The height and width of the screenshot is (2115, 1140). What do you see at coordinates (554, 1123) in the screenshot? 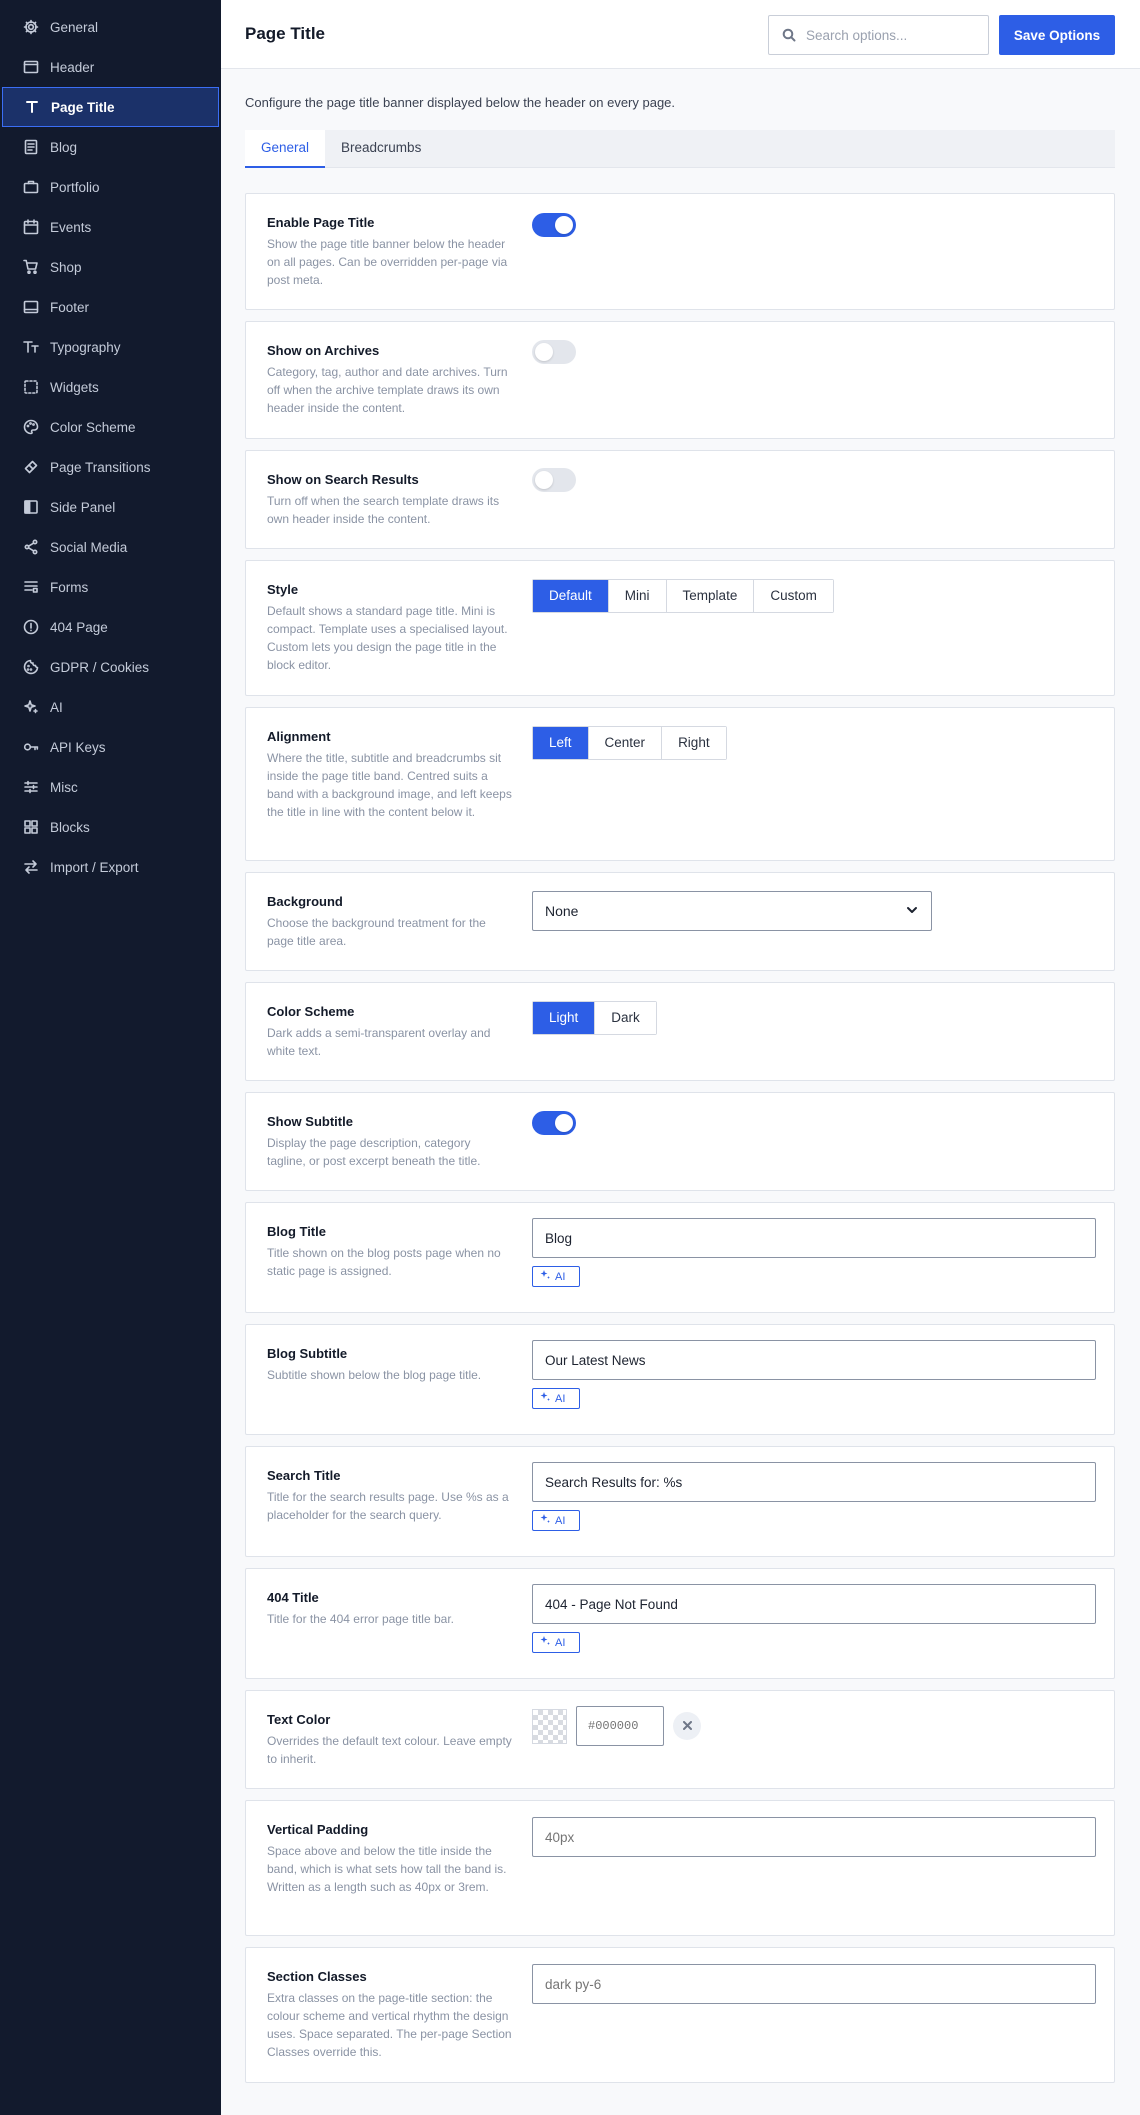
I see `show-subtitle-toggle` at bounding box center [554, 1123].